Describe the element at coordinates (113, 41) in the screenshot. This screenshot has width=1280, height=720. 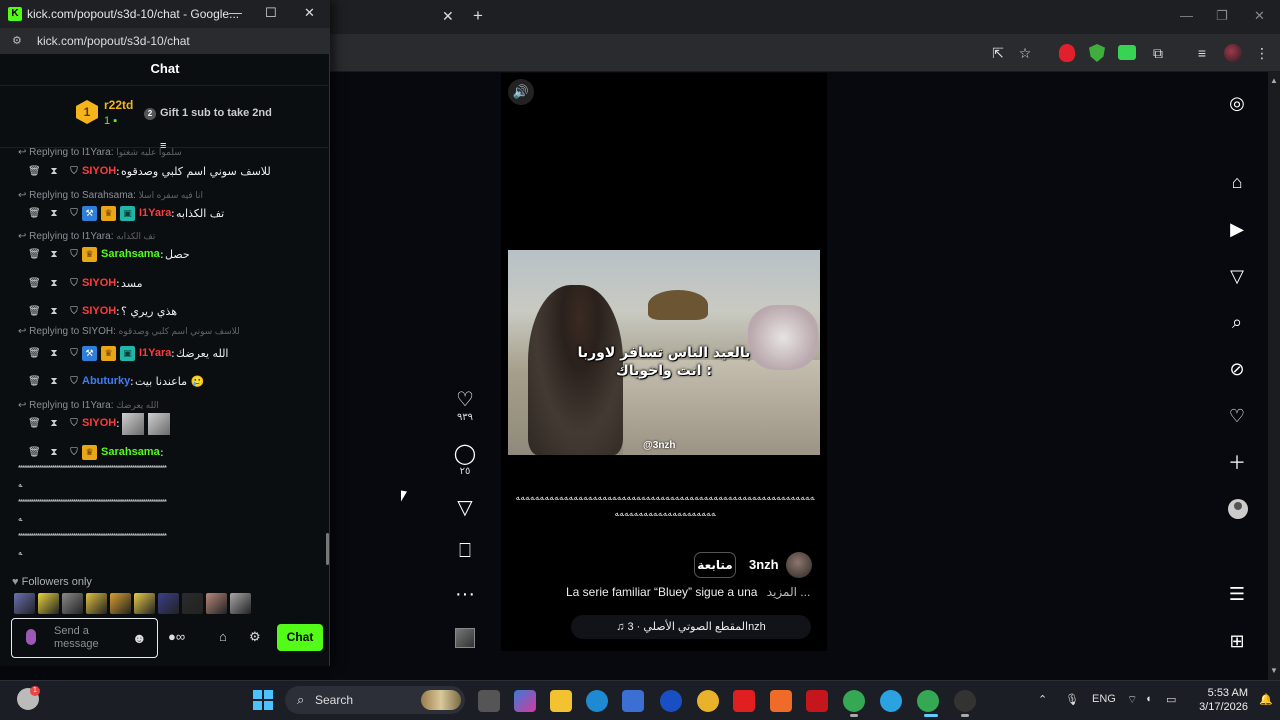
I see `popup-url: kick.com/popout/s3d-10/chat` at that location.